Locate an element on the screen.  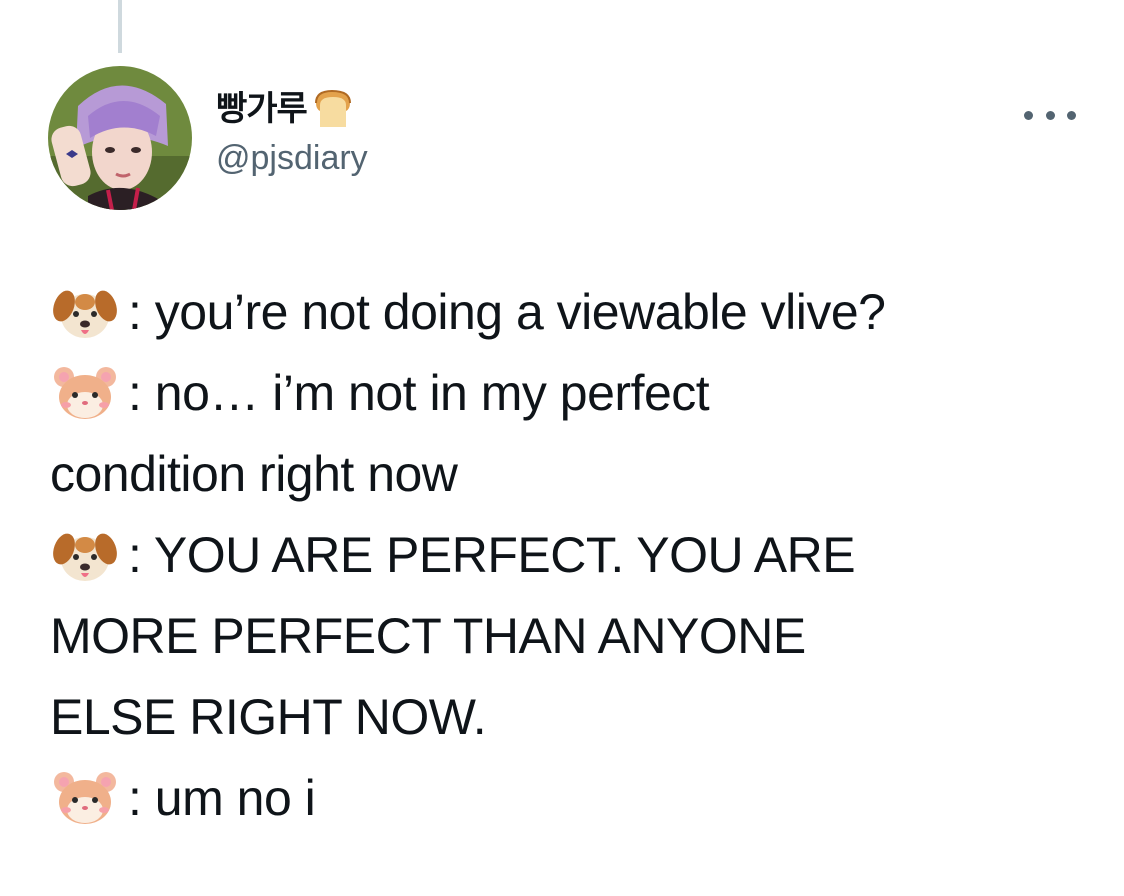
tweet-line: : no… i’m not in my perfect is located at coordinates (575, 393).